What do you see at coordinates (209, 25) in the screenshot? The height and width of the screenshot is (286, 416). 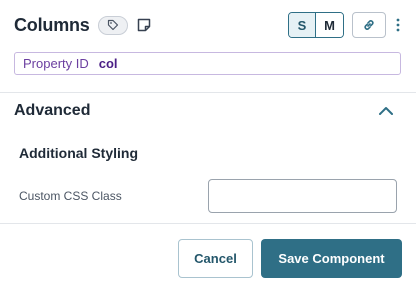 I see `panel-header: Columns S M` at bounding box center [209, 25].